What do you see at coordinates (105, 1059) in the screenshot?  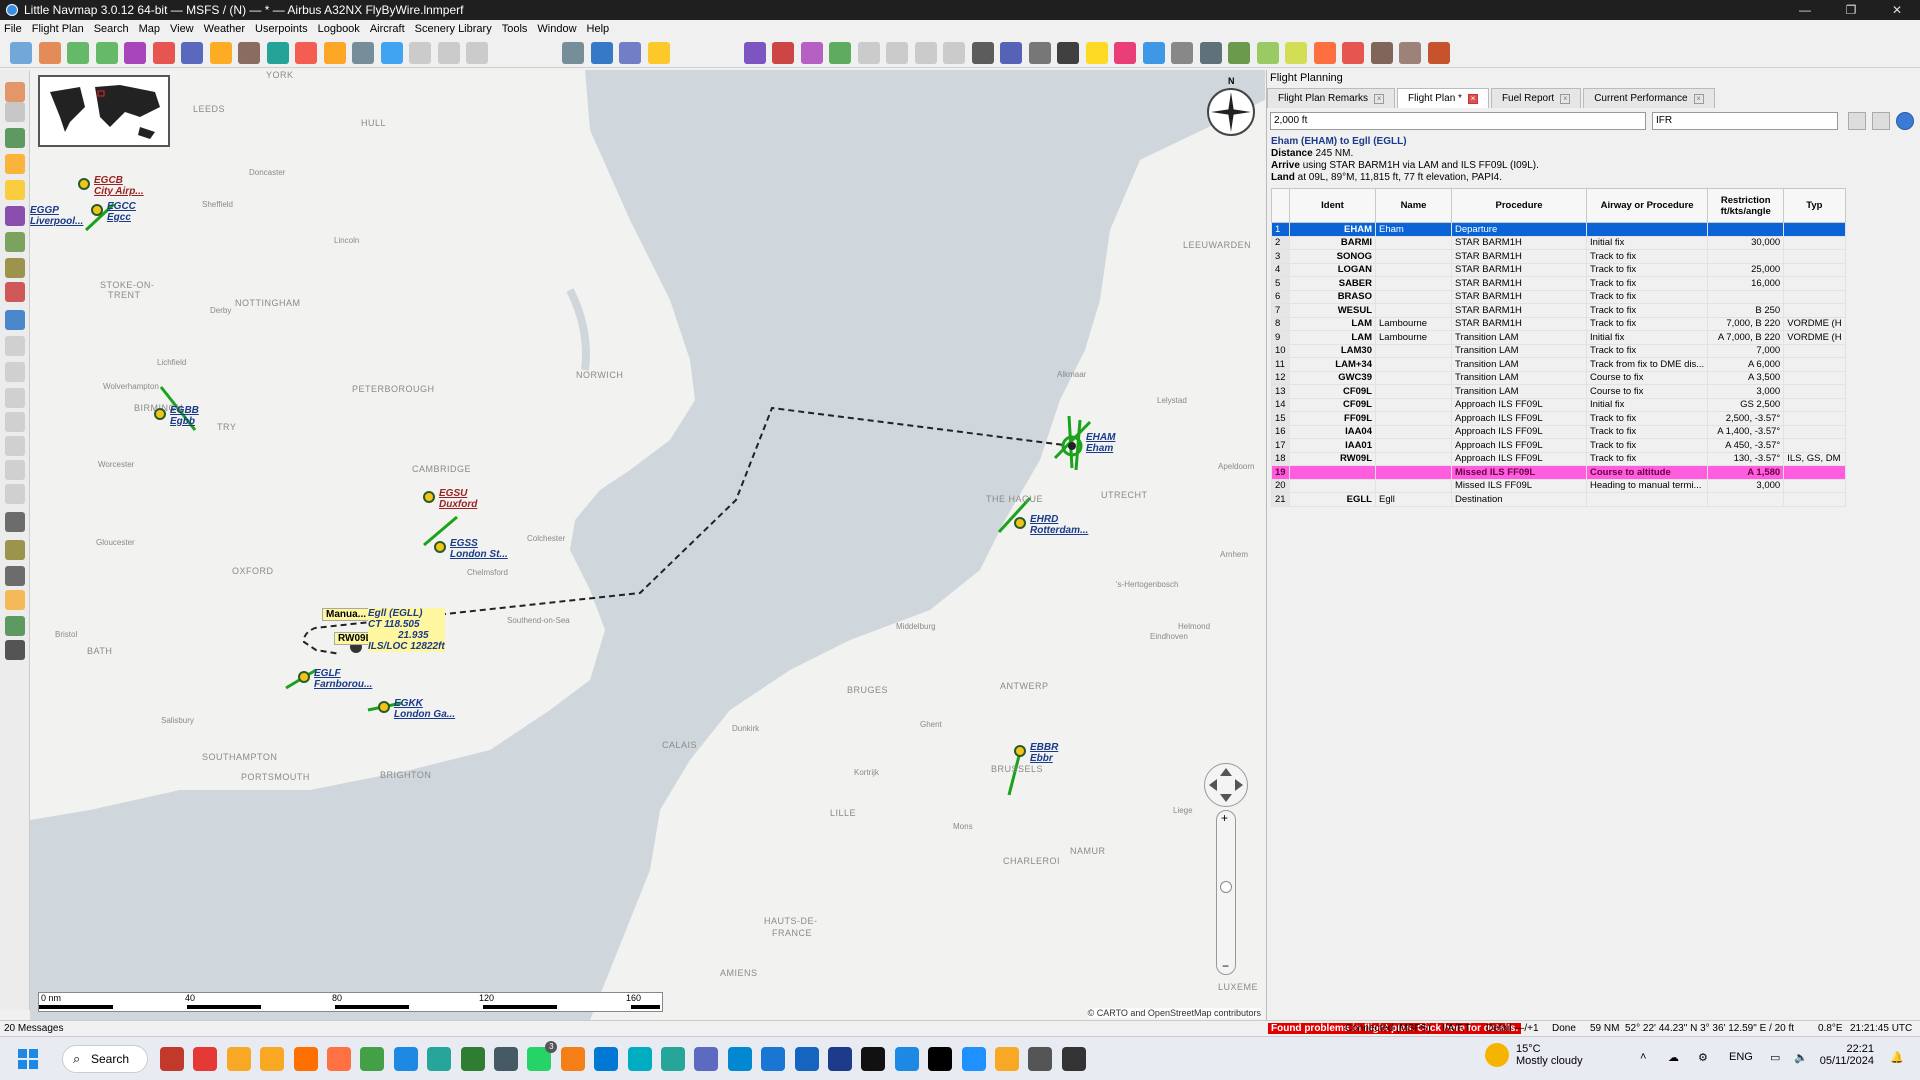 I see `taskbar-search: ⌕ Search` at bounding box center [105, 1059].